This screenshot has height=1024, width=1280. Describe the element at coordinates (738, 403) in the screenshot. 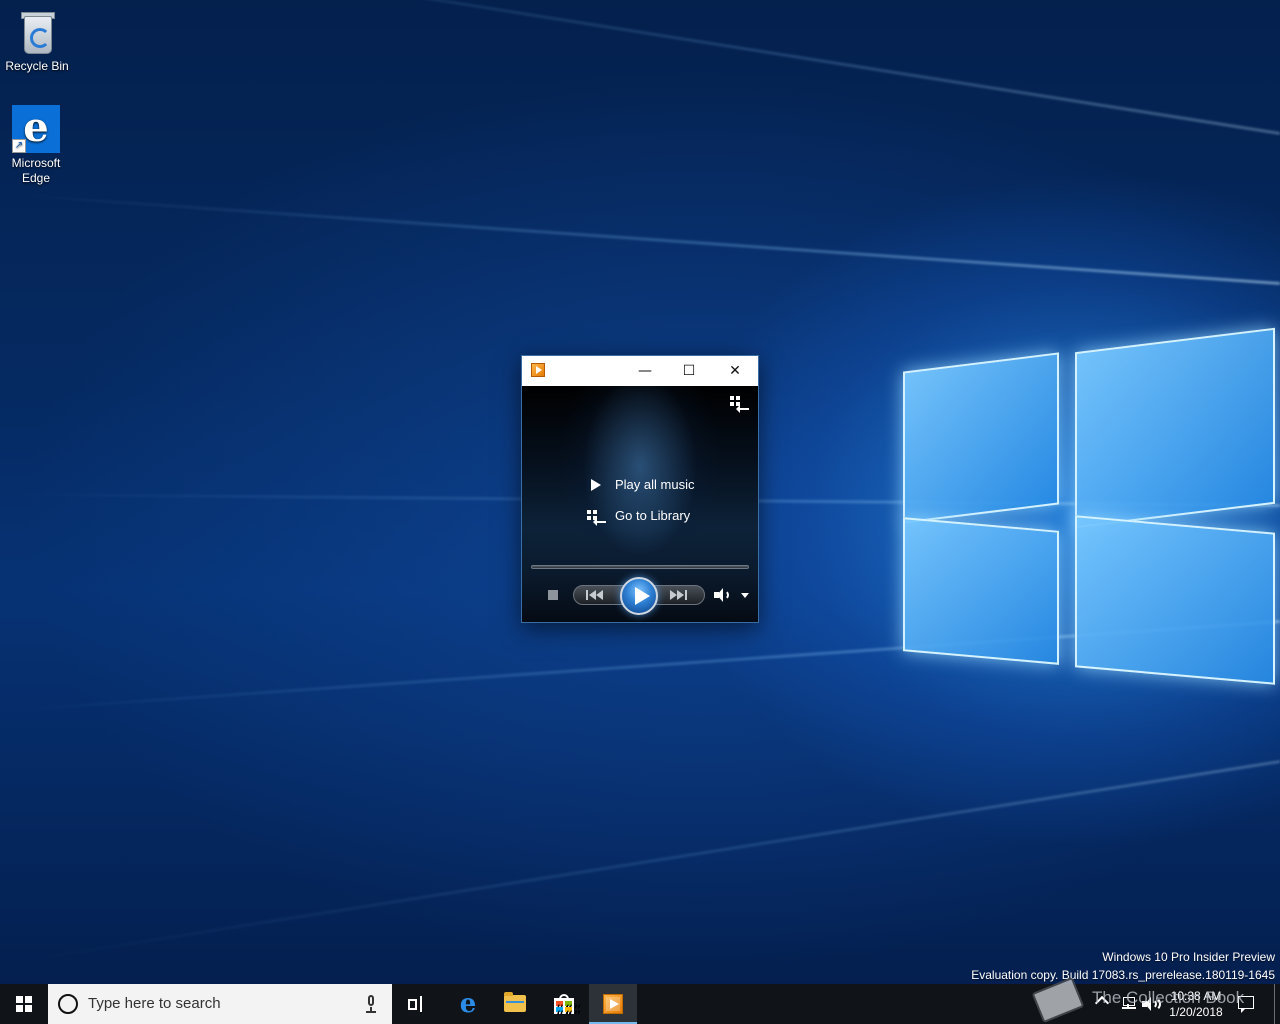

I see `switch-to-library-icon` at that location.